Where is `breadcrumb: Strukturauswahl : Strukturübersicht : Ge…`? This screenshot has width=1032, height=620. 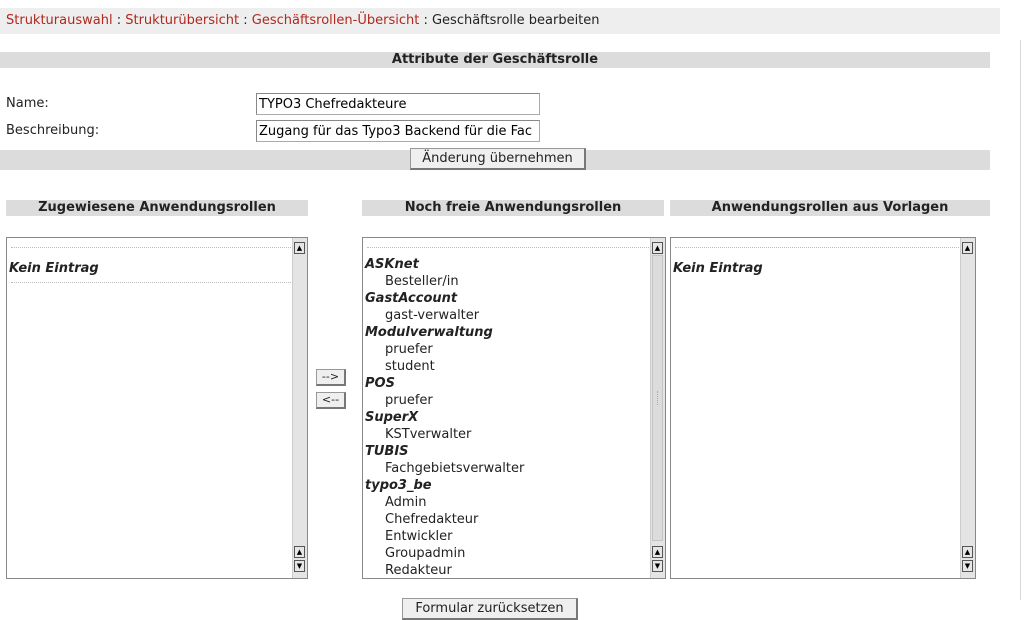 breadcrumb: Strukturauswahl : Strukturübersicht : Ge… is located at coordinates (303, 20).